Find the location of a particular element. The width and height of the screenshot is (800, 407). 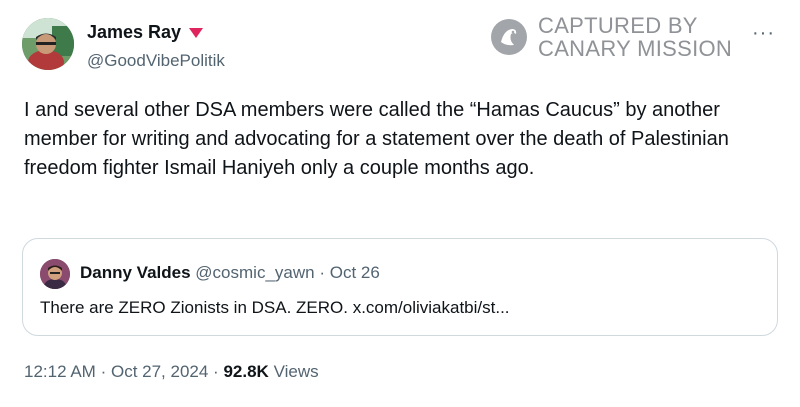

author-avatar-image is located at coordinates (48, 44).